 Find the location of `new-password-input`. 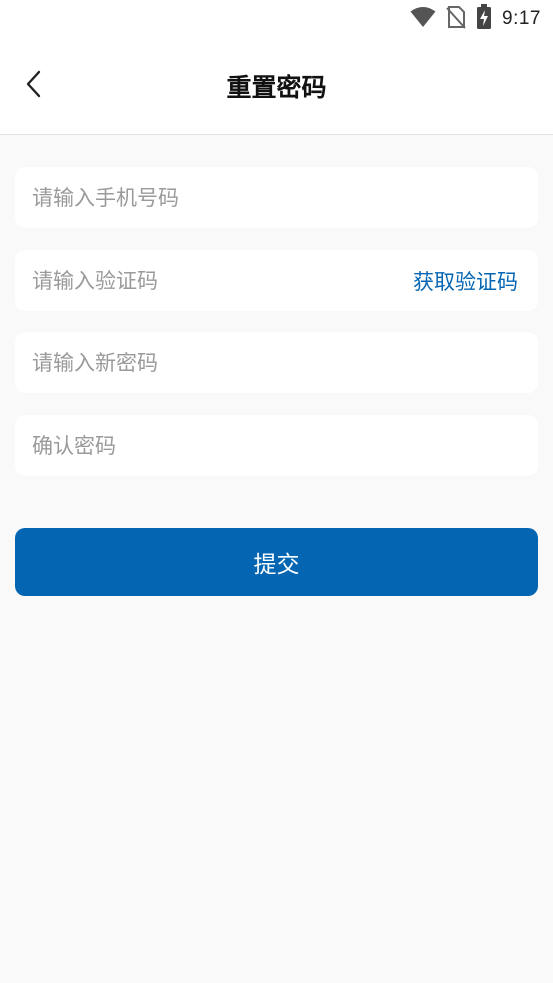

new-password-input is located at coordinates (275, 362).